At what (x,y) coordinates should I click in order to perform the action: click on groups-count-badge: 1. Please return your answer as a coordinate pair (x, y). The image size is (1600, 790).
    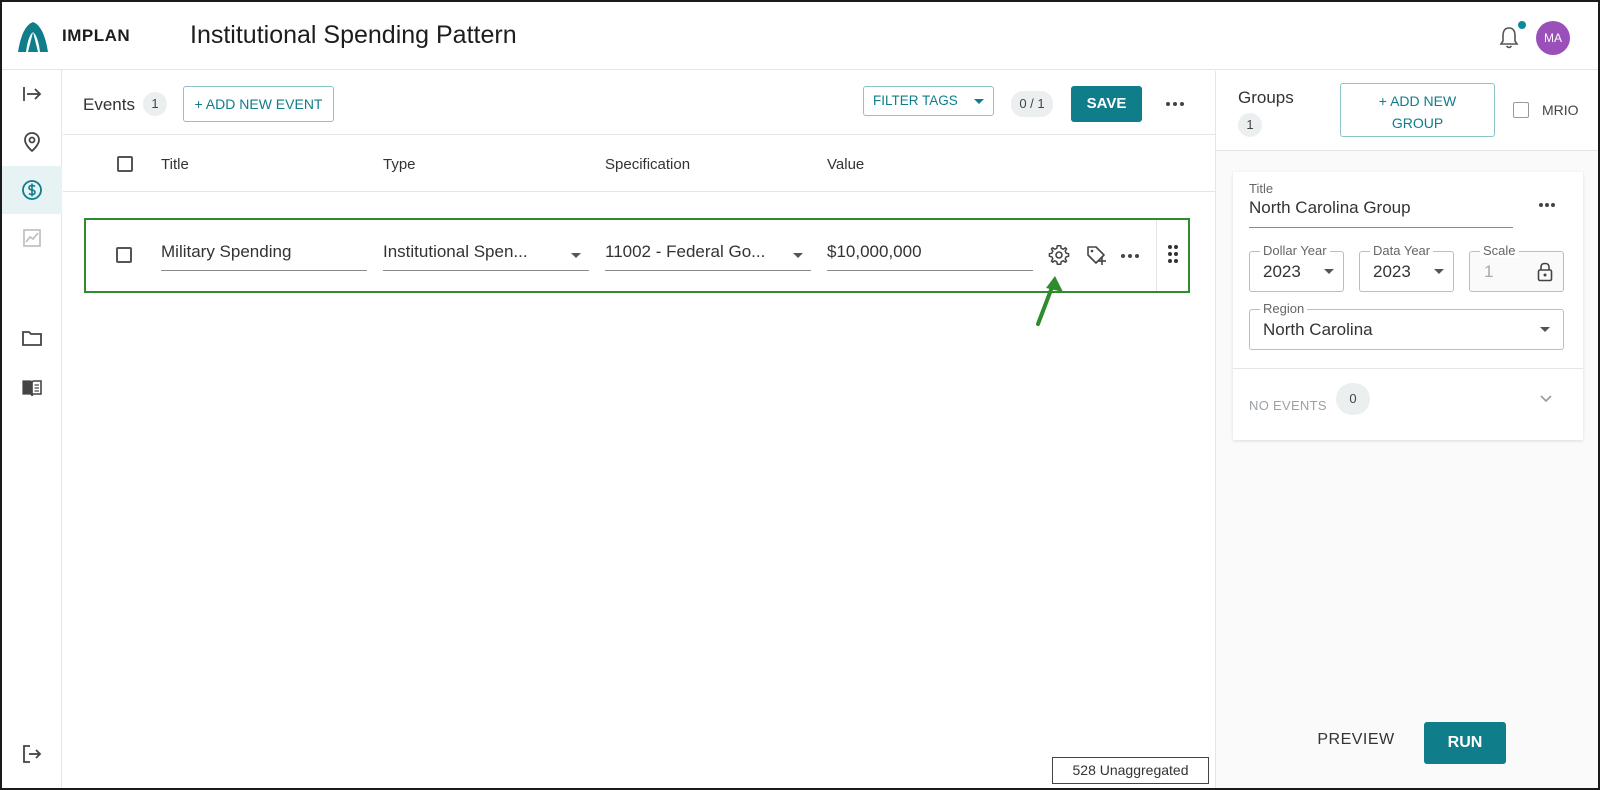
    Looking at the image, I should click on (1250, 125).